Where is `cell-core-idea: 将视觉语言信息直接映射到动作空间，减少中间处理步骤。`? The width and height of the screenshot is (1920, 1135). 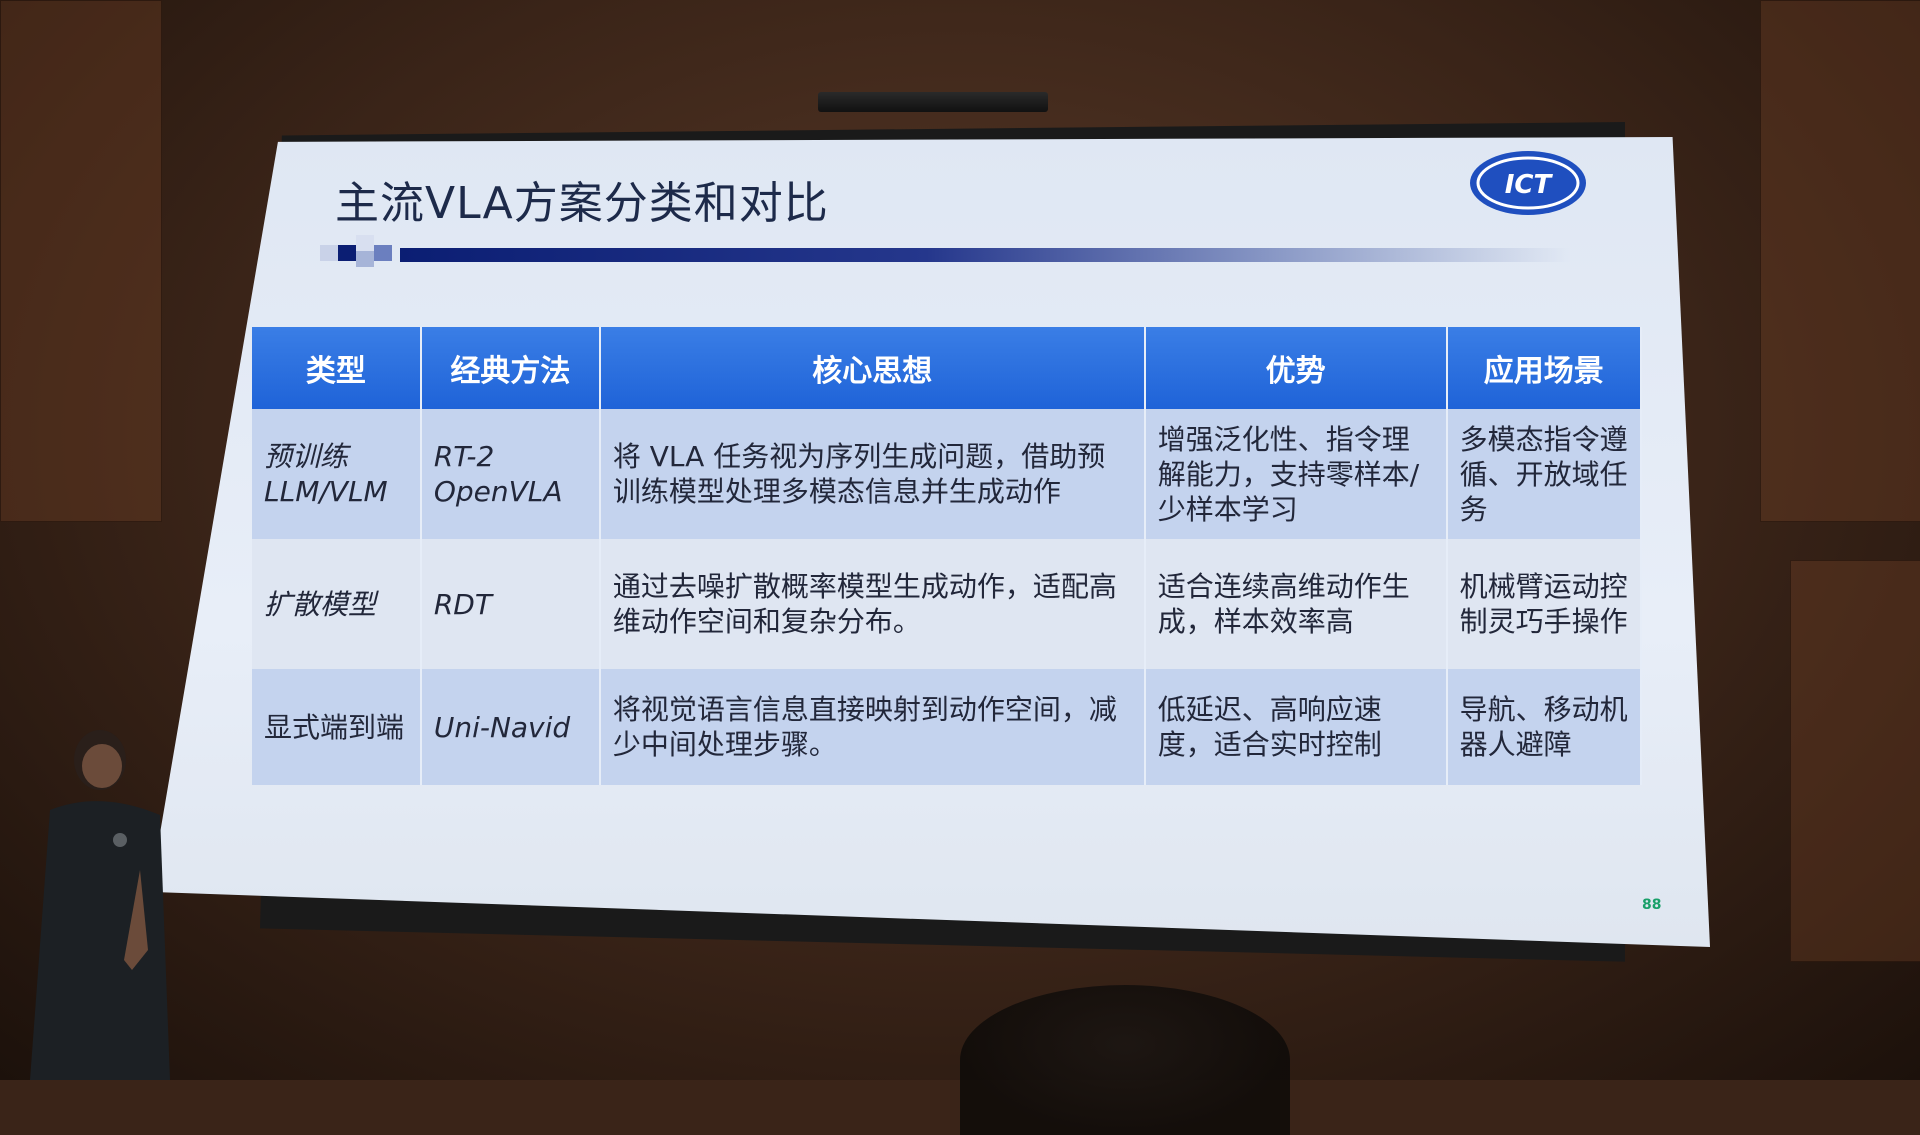
cell-core-idea: 将视觉语言信息直接映射到动作空间，减少中间处理步骤。 is located at coordinates (872, 727).